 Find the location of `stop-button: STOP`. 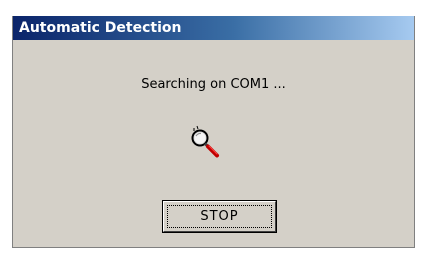

stop-button: STOP is located at coordinates (219, 216).